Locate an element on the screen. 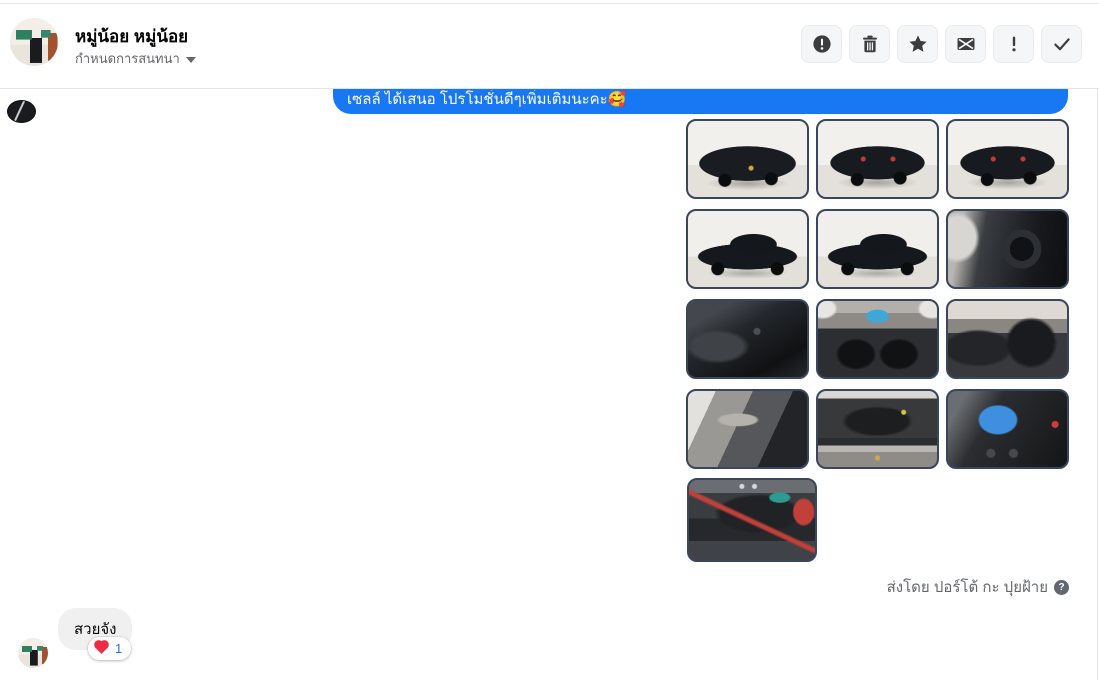  outgoing-message-bubble: เซลล์ ได้เสนอ โปรโมชั่นดีๆเพิ่มเติมนะคะ🥰 is located at coordinates (700, 101).